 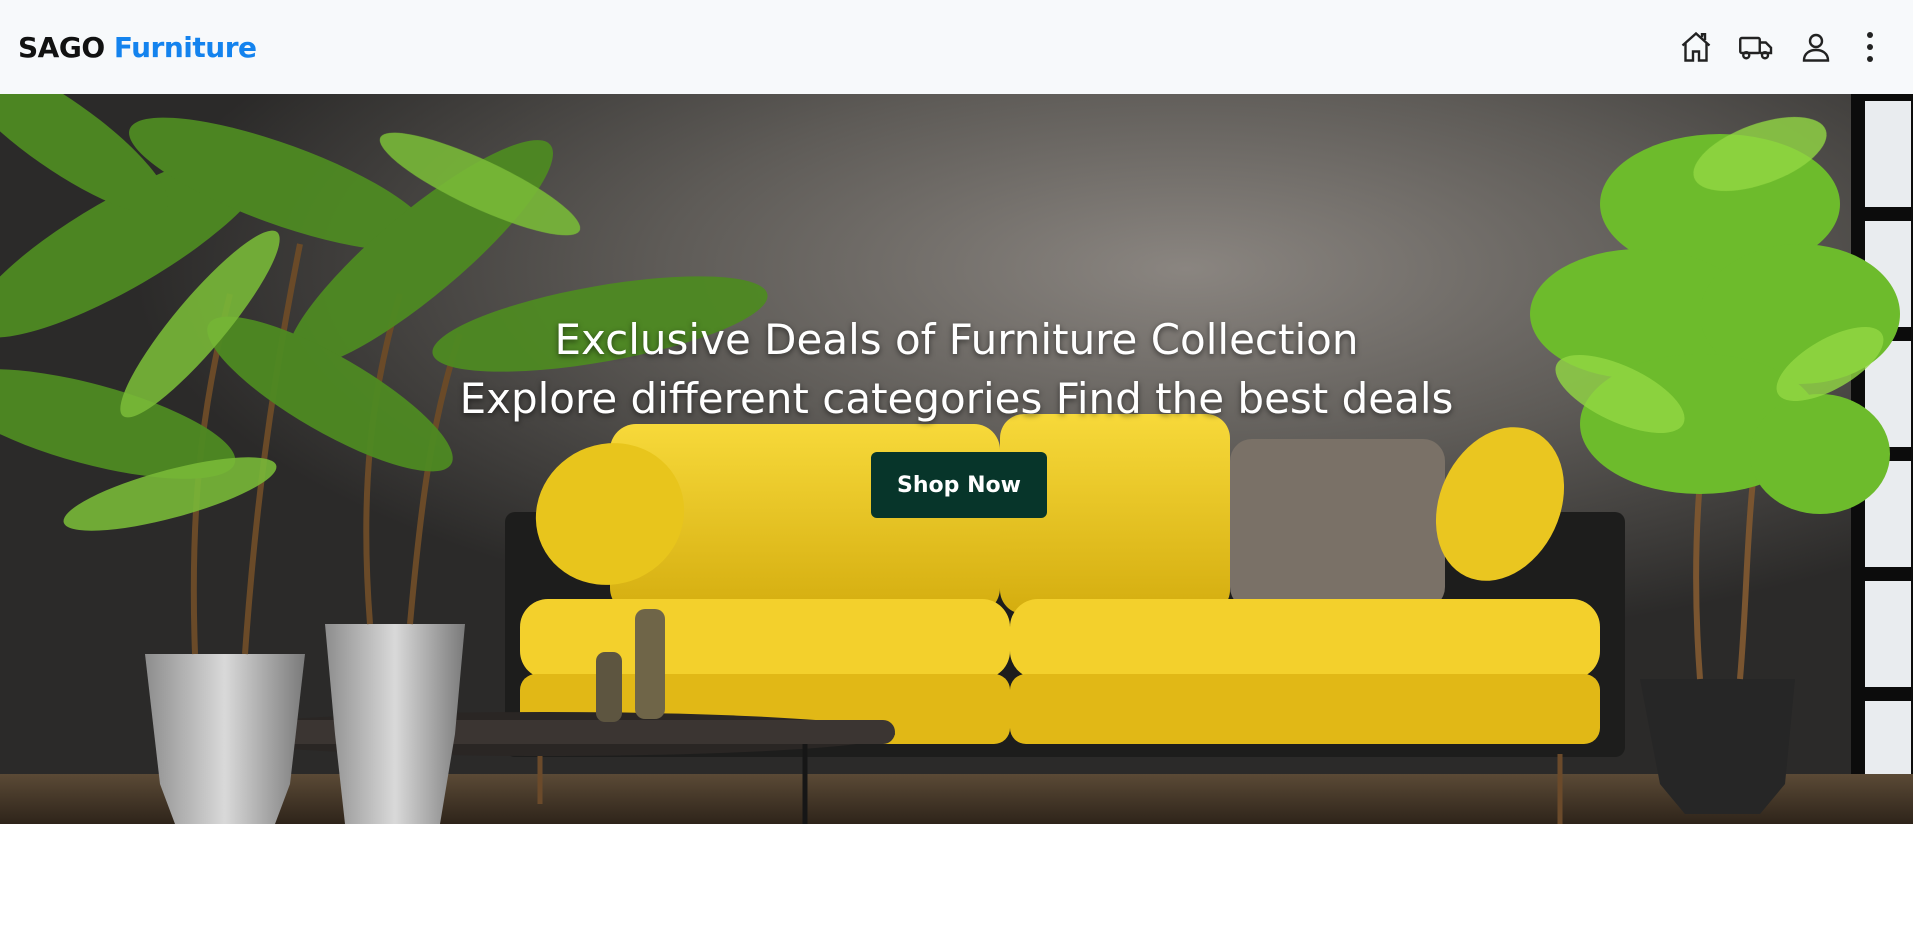 What do you see at coordinates (956, 47) in the screenshot?
I see `navbar: SAGO Furniture` at bounding box center [956, 47].